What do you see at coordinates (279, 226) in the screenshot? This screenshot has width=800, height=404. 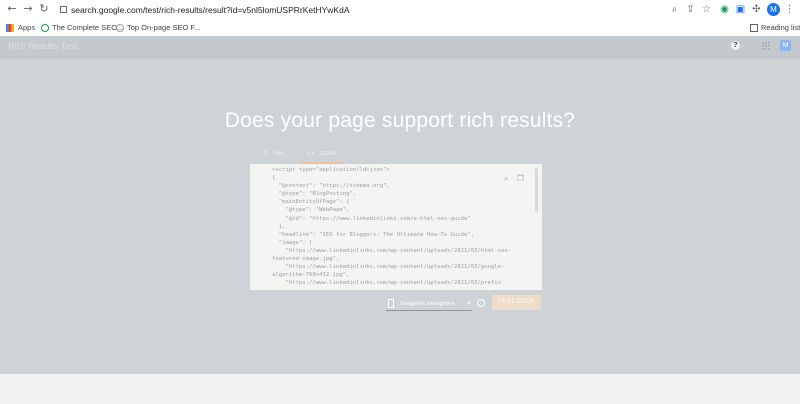 I see `code-line: },` at bounding box center [279, 226].